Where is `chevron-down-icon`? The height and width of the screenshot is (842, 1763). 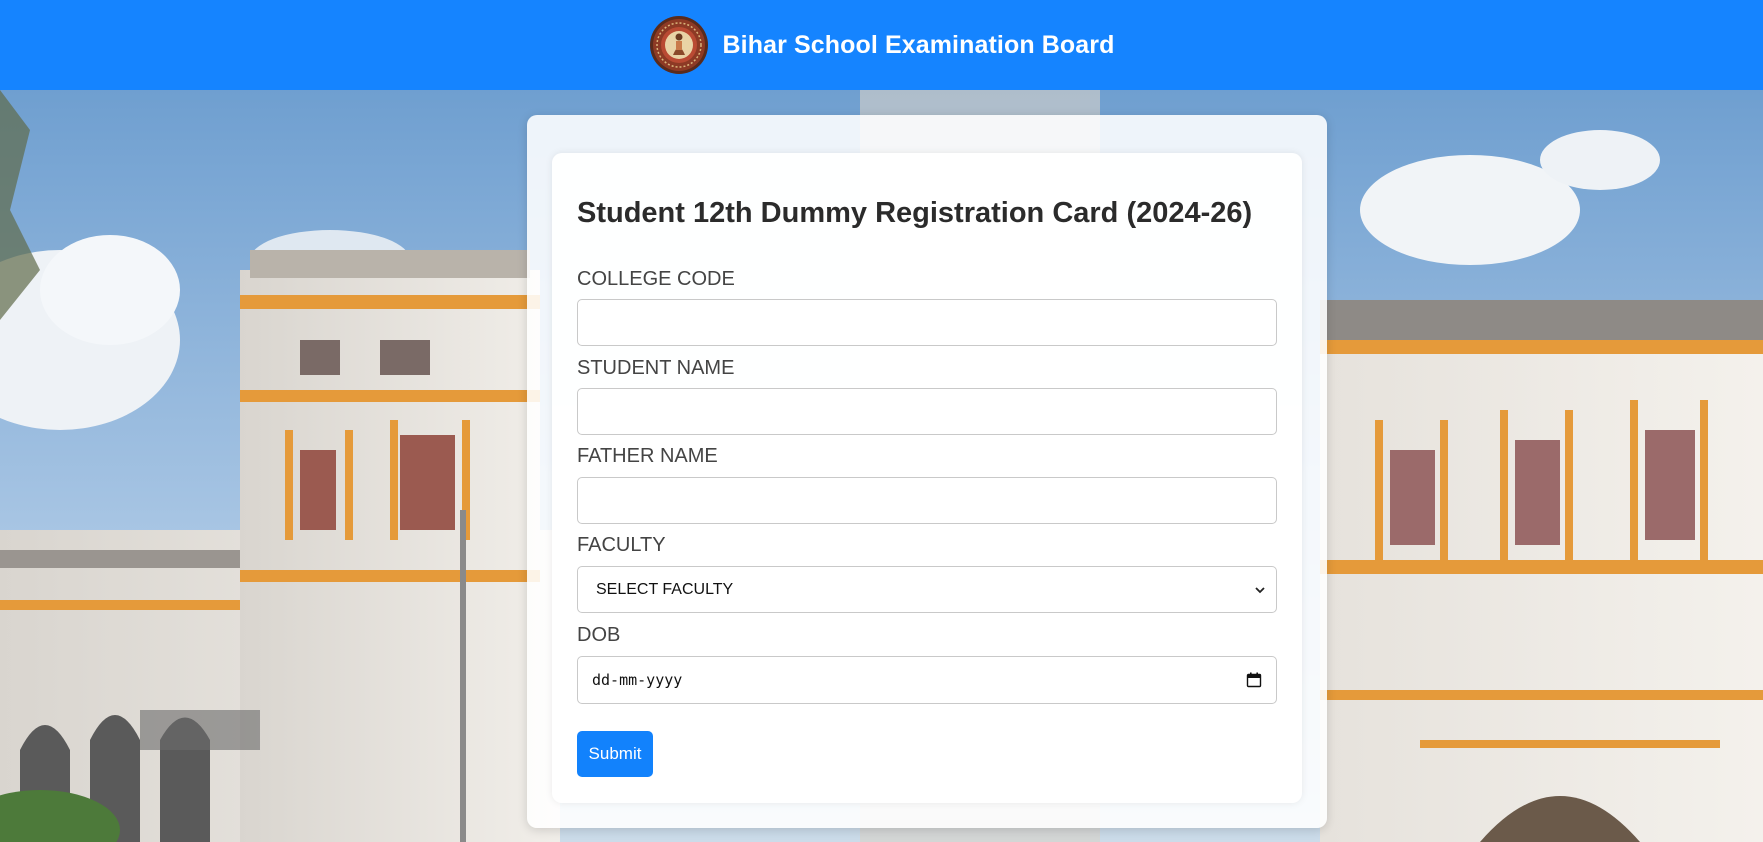 chevron-down-icon is located at coordinates (1260, 590).